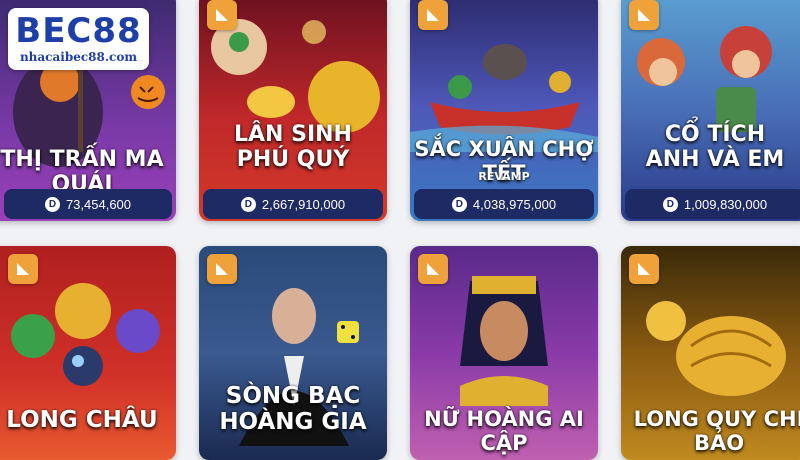 This screenshot has height=460, width=800. I want to click on game-subtitle: REVAMP, so click(504, 176).